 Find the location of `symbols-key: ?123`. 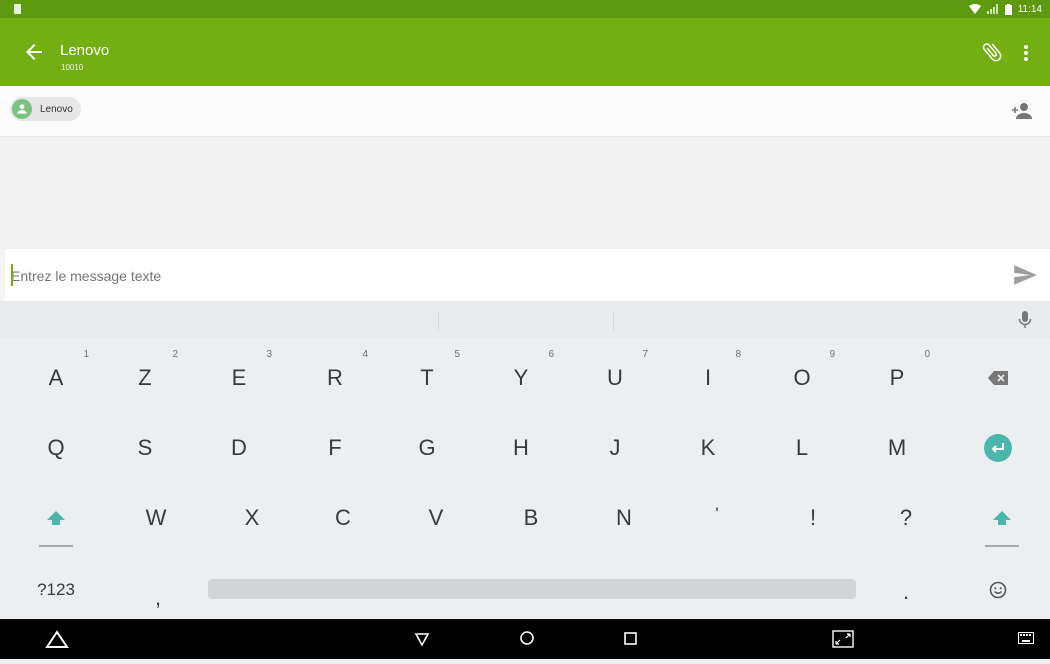

symbols-key: ?123 is located at coordinates (56, 590).